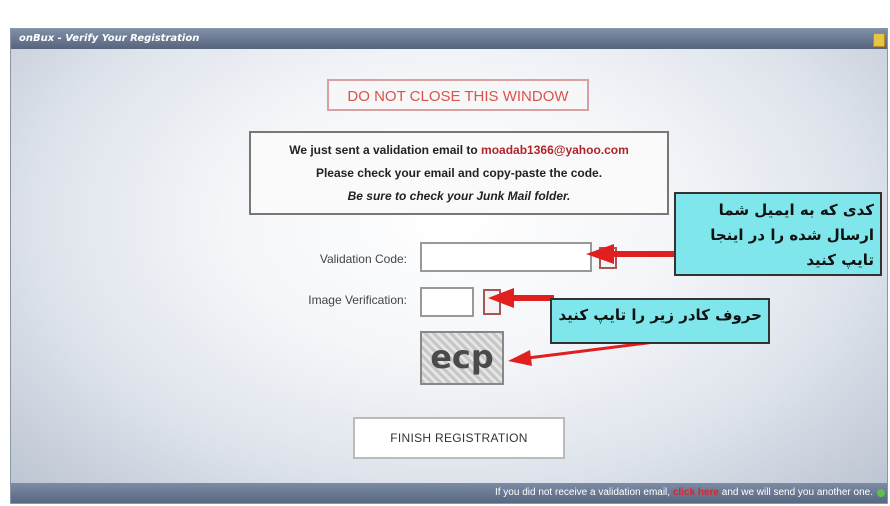 The height and width of the screenshot is (506, 890). What do you see at coordinates (459, 196) in the screenshot?
I see `message-line-3: Be sure to check your Junk Mail folder.` at bounding box center [459, 196].